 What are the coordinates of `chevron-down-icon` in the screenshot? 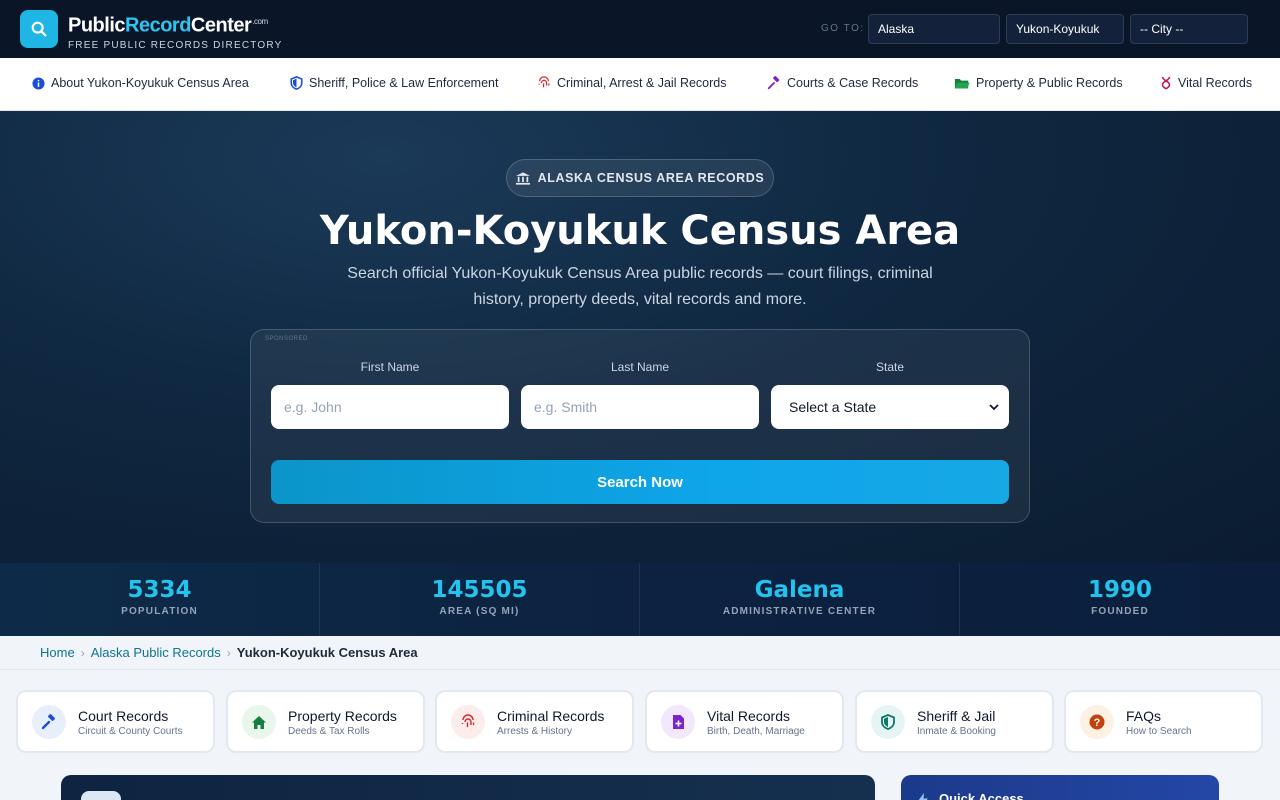 It's located at (994, 407).